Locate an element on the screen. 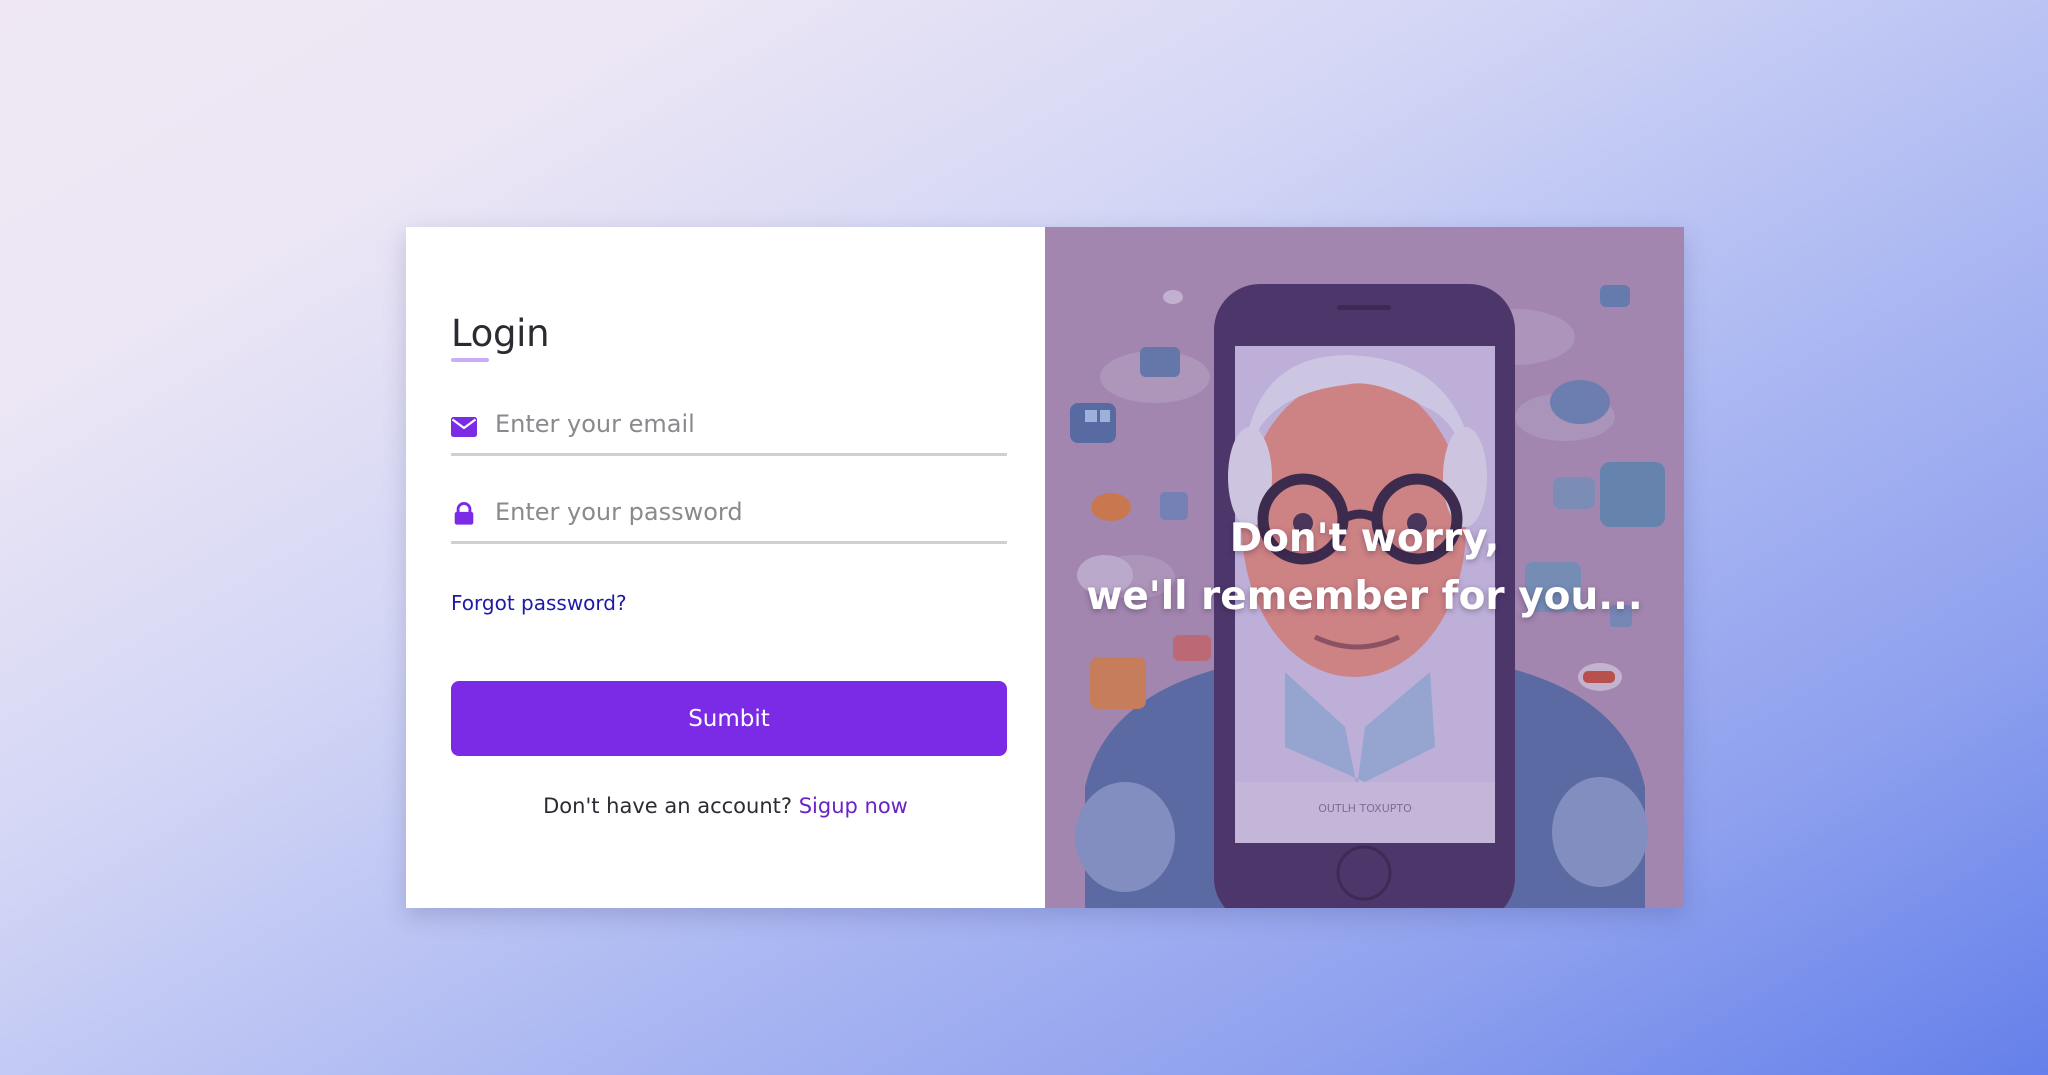 The width and height of the screenshot is (2048, 1075). submit-button: Sumbit is located at coordinates (729, 718).